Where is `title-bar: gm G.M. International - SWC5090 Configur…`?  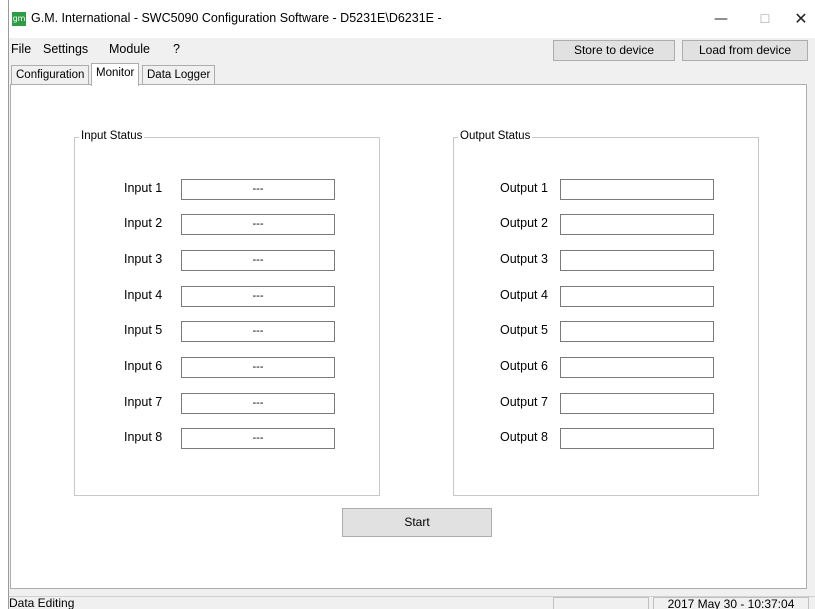
title-bar: gm G.M. International - SWC5090 Configur… is located at coordinates (412, 19).